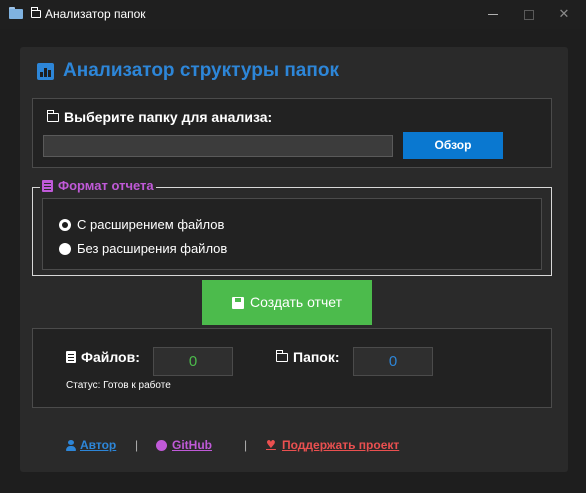  I want to click on close-button: ✕, so click(564, 14).